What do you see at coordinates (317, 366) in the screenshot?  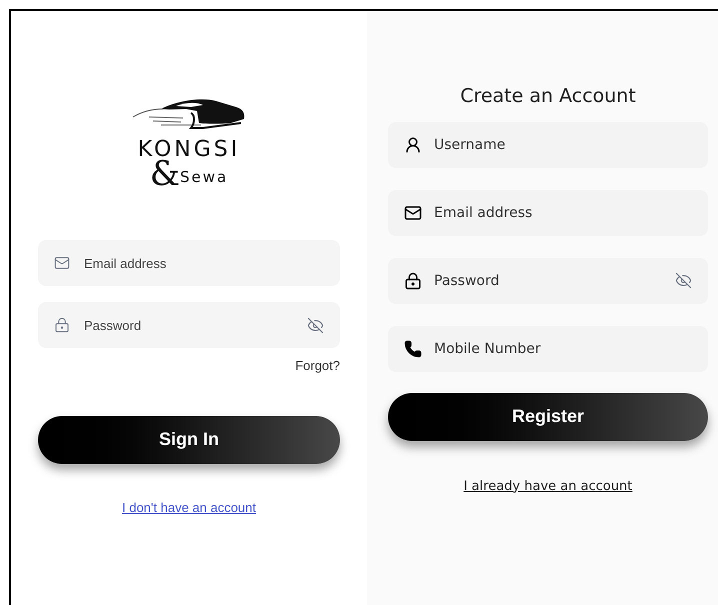 I see `forgot-link: Forgot?` at bounding box center [317, 366].